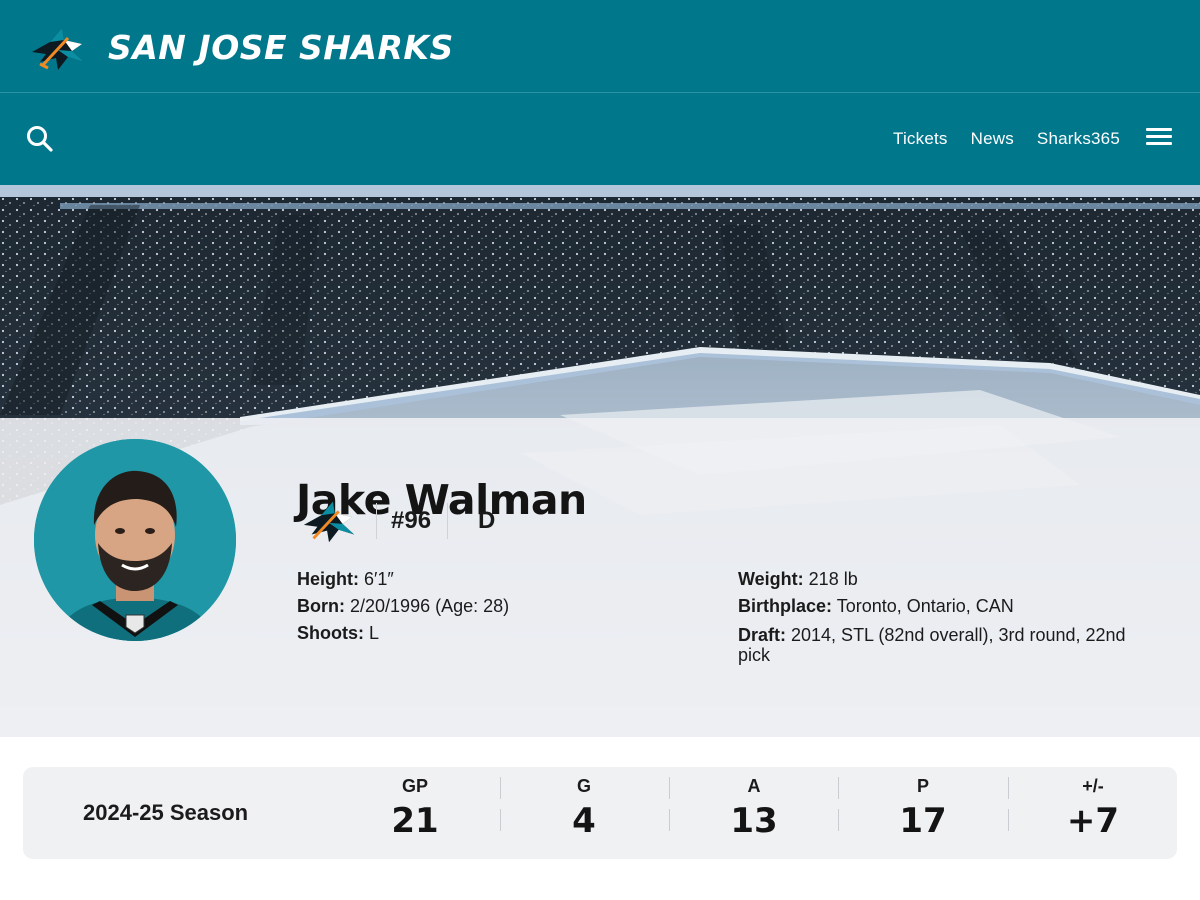  I want to click on bio-value: 218 lb, so click(833, 579).